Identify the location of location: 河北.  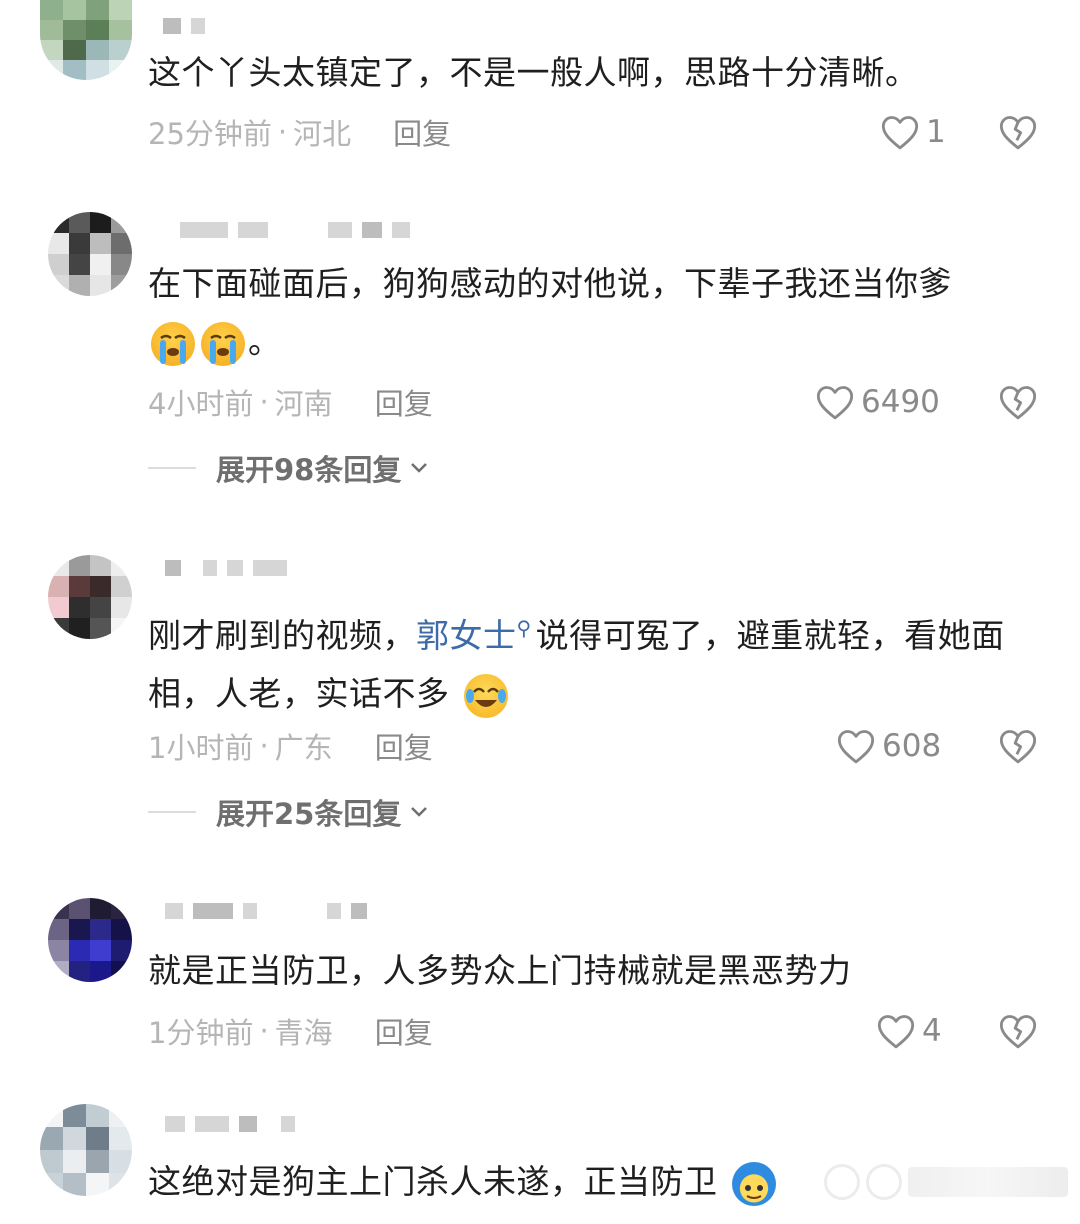
(322, 134).